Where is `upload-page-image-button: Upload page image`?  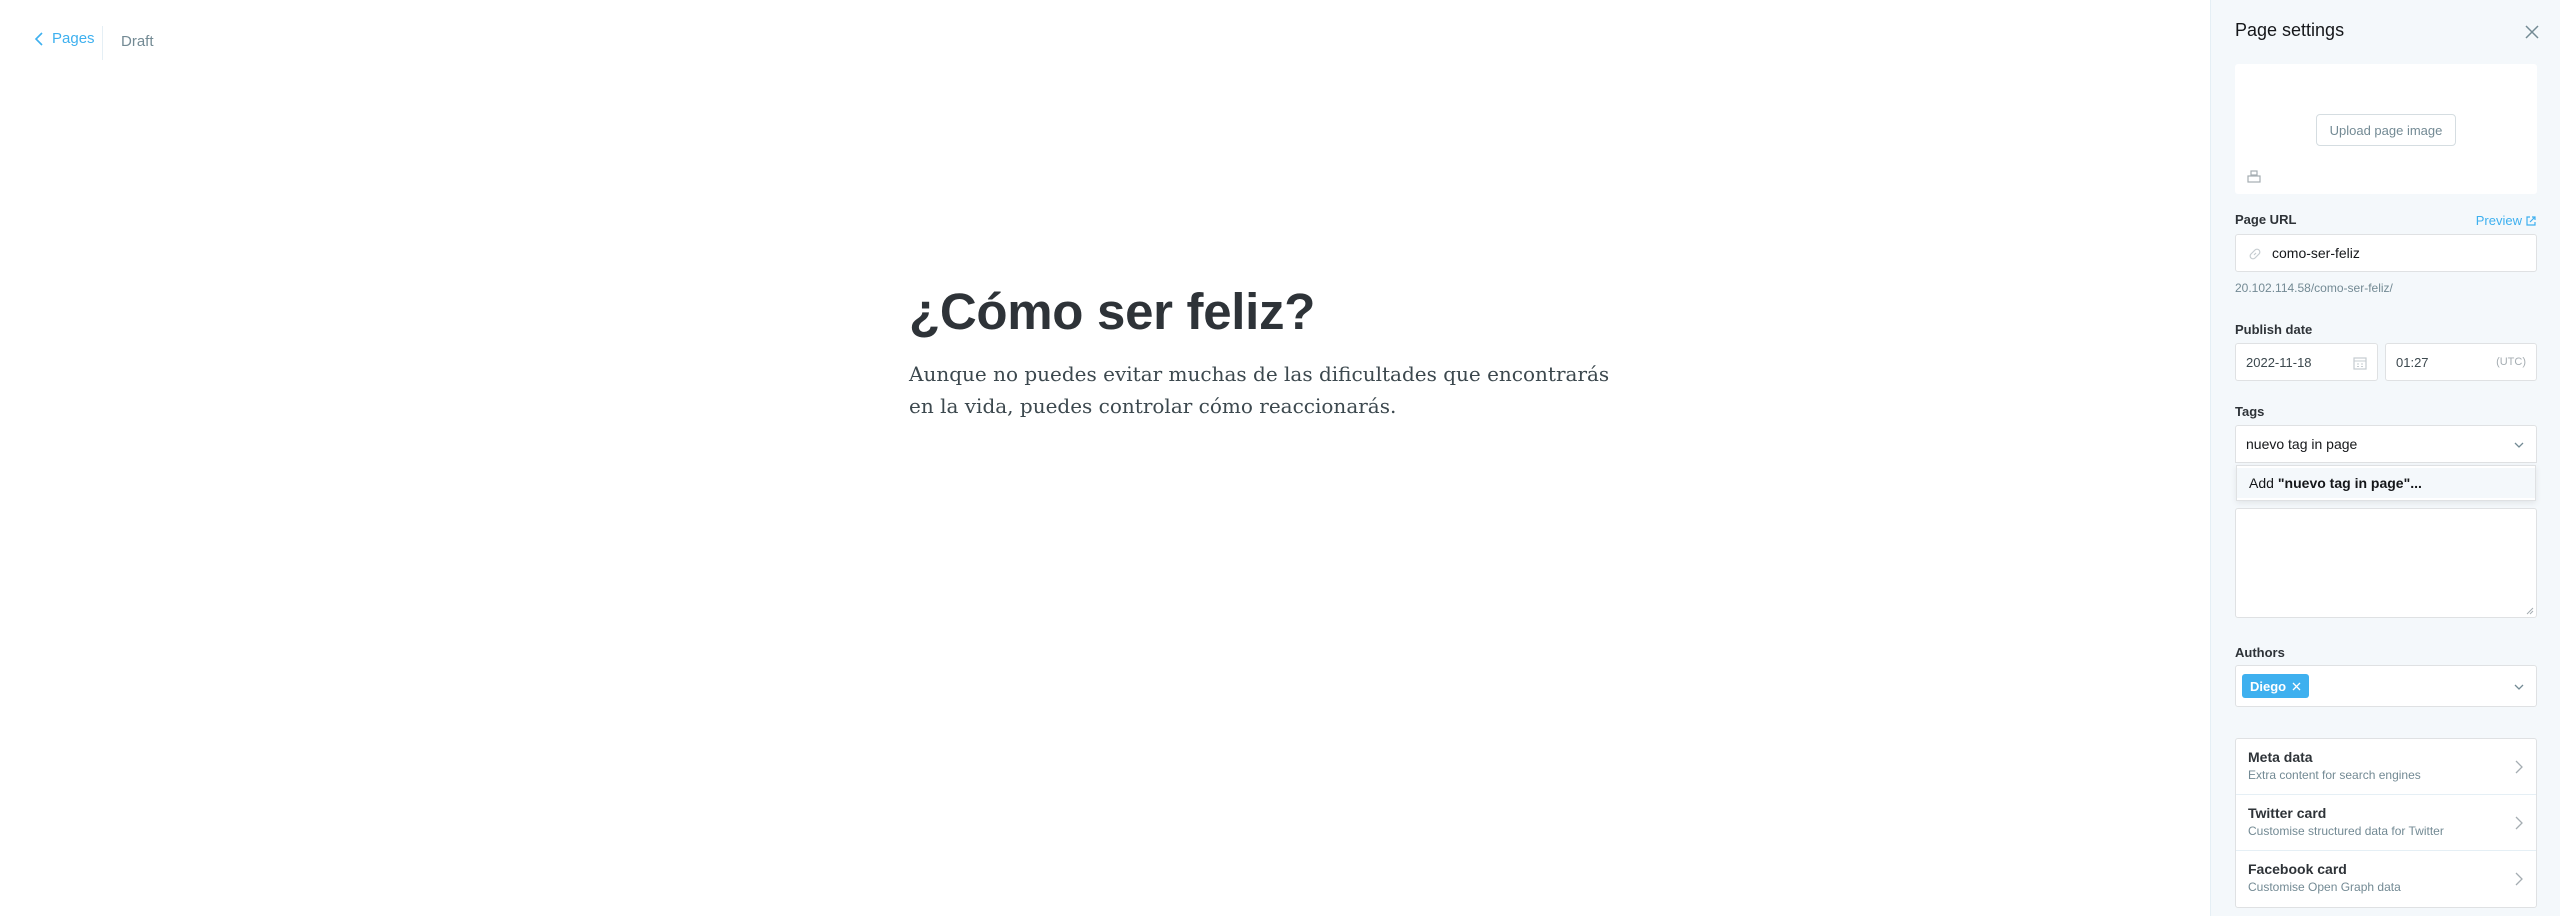
upload-page-image-button: Upload page image is located at coordinates (2386, 130).